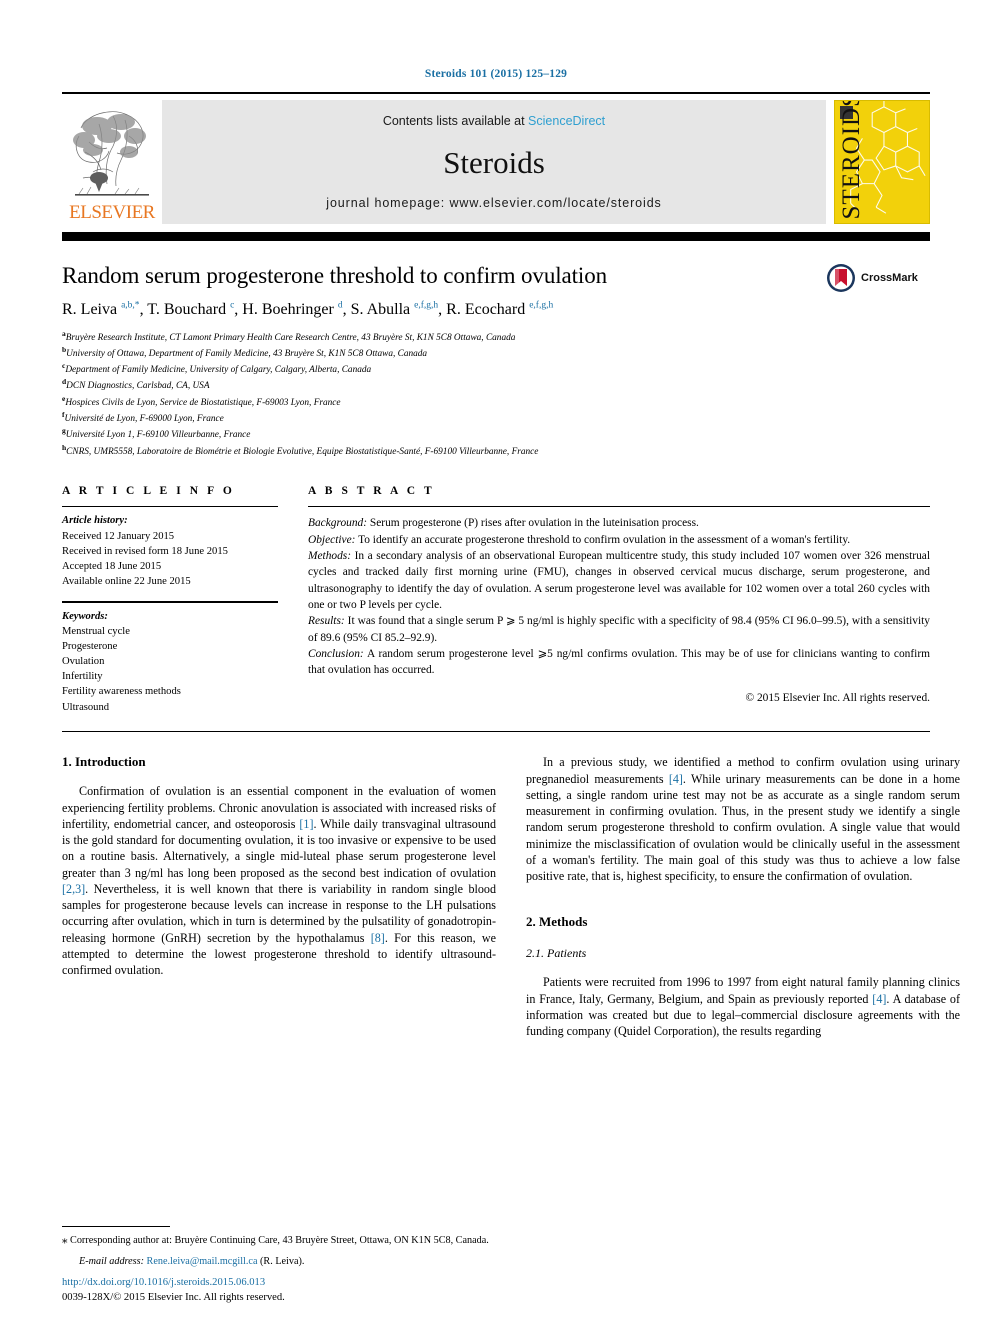 This screenshot has width=992, height=1323. I want to click on sciencedirect-link: ScienceDirect, so click(566, 121).